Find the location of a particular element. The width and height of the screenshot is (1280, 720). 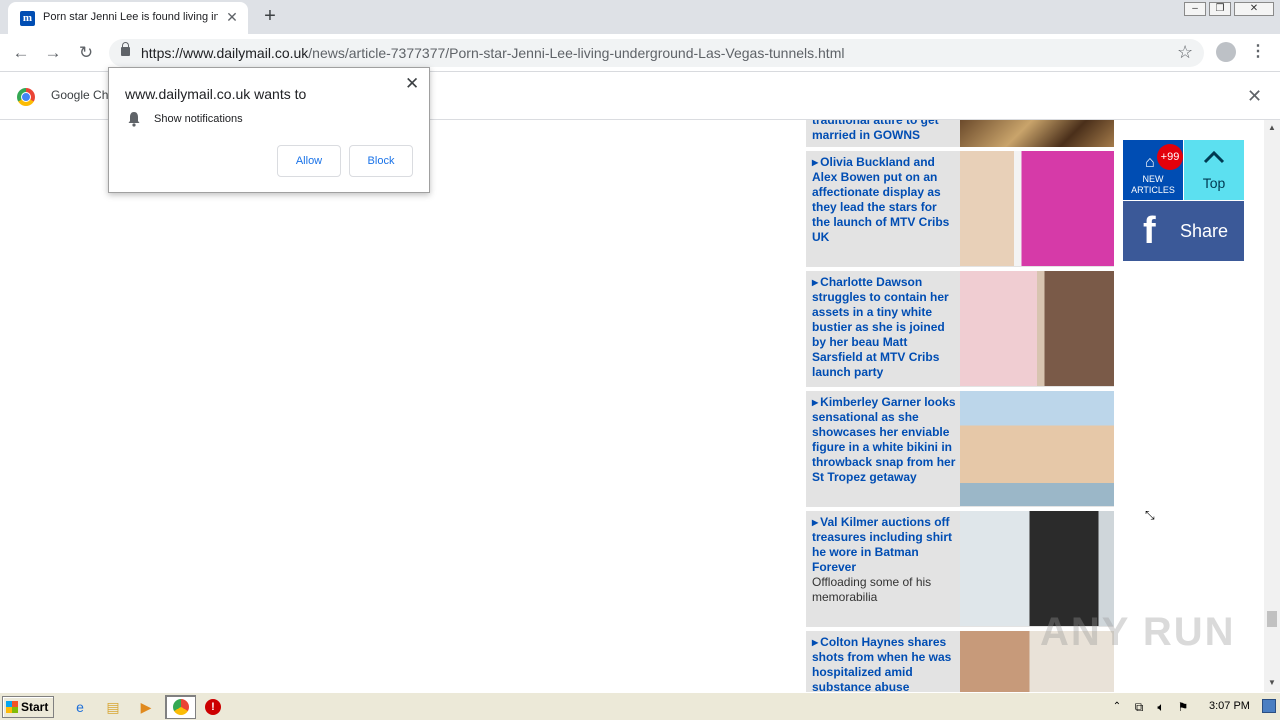

reload-icon: ↻ is located at coordinates (86, 53).